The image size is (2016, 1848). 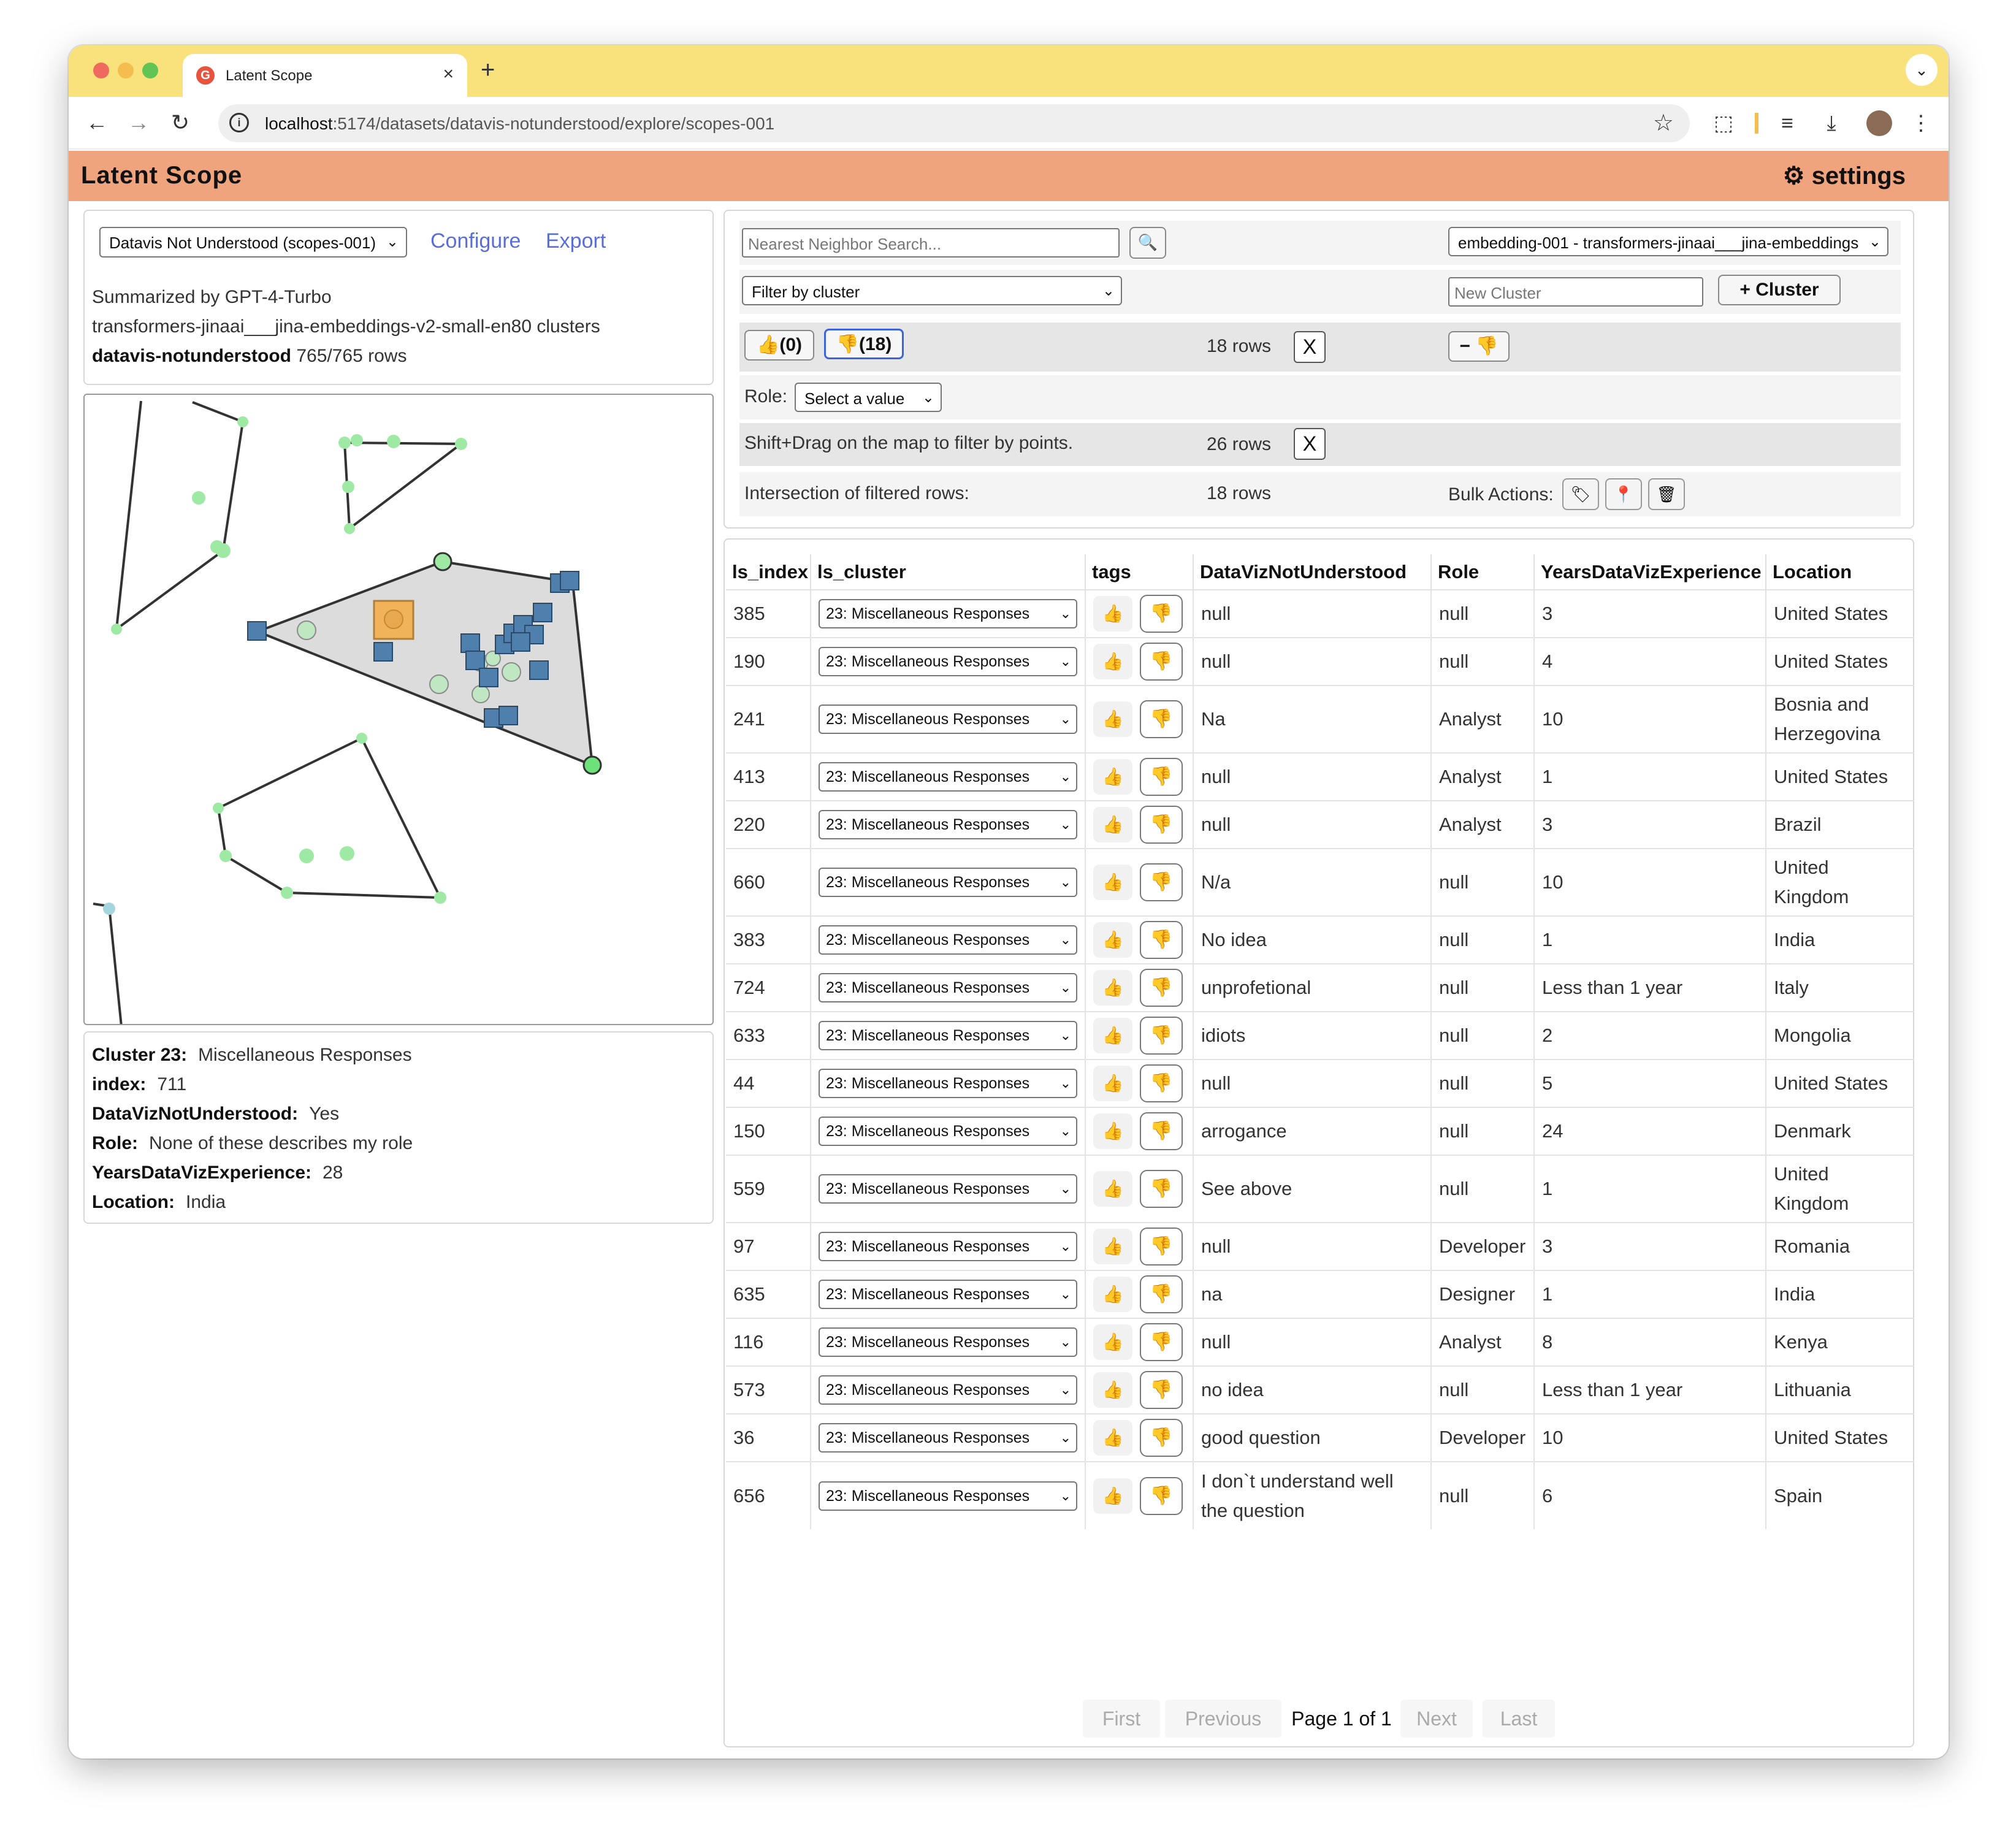 I want to click on first-page-button: First, so click(x=1121, y=1719).